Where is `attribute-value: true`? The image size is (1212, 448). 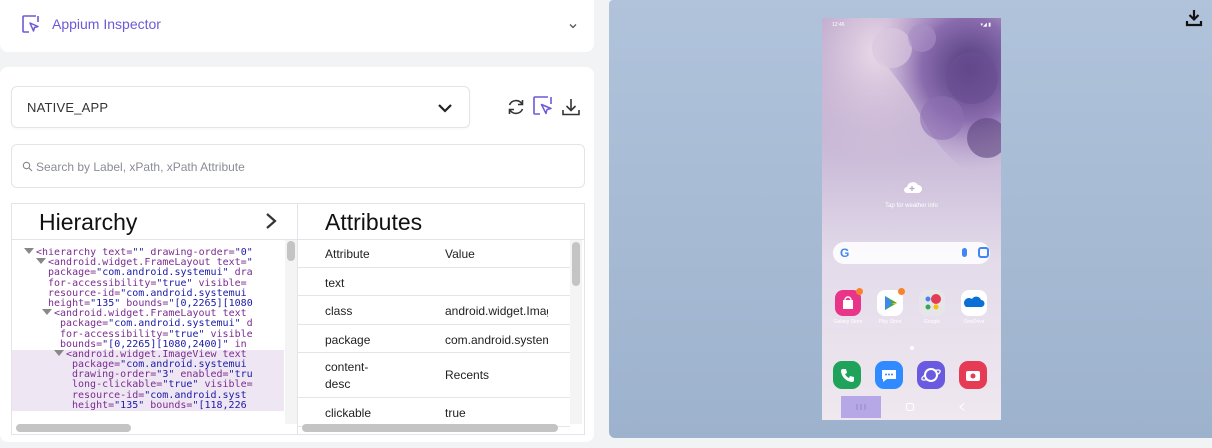
attribute-value: true is located at coordinates (455, 413).